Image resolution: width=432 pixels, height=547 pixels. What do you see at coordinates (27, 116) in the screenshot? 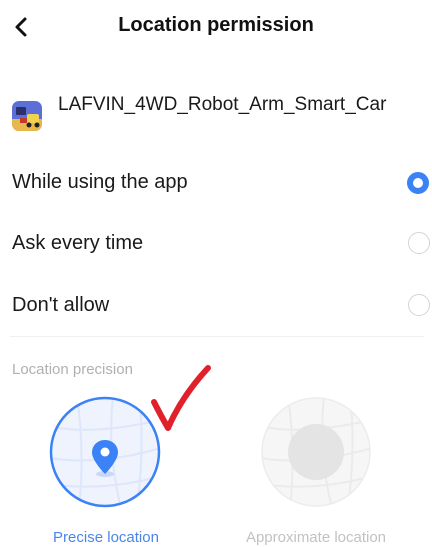
I see `app-icon` at bounding box center [27, 116].